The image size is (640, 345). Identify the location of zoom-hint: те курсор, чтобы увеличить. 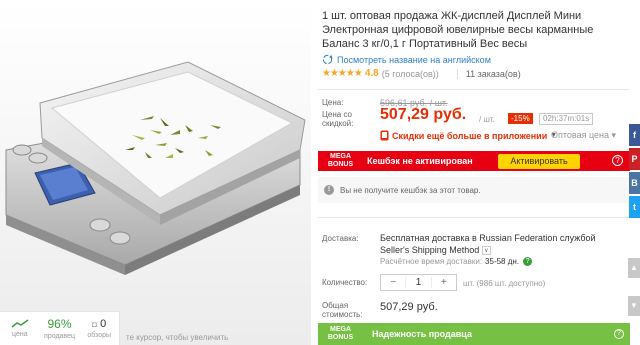
(177, 337).